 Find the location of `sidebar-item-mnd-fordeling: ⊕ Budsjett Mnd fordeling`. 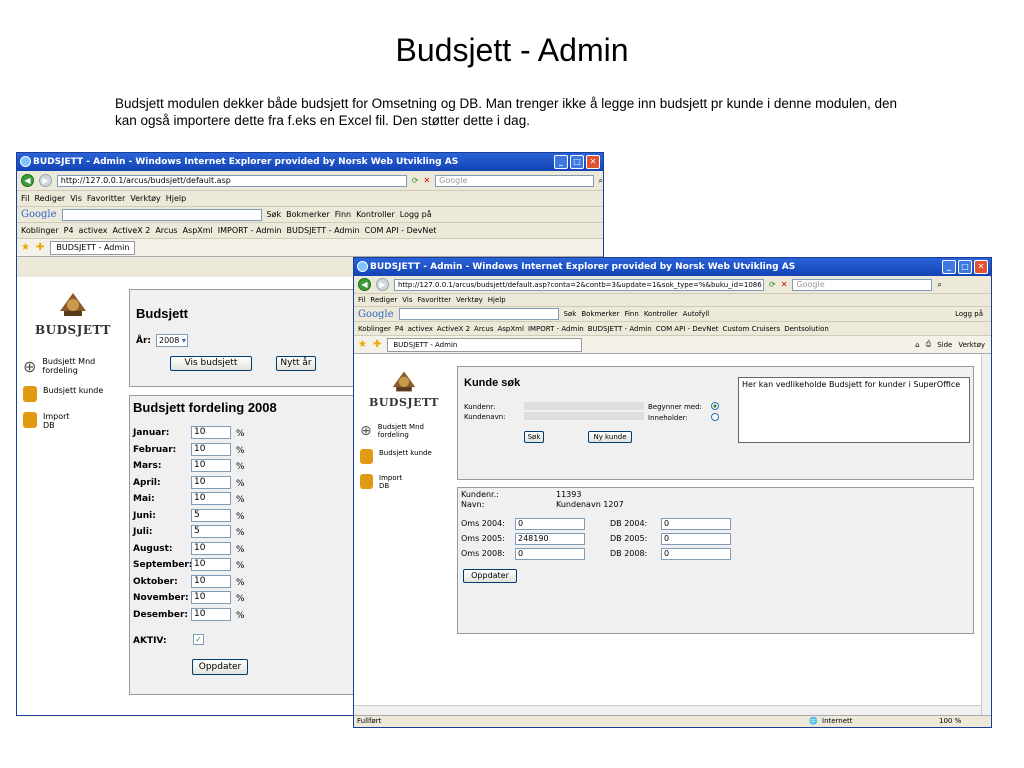

sidebar-item-mnd-fordeling: ⊕ Budsjett Mnd fordeling is located at coordinates (73, 366).